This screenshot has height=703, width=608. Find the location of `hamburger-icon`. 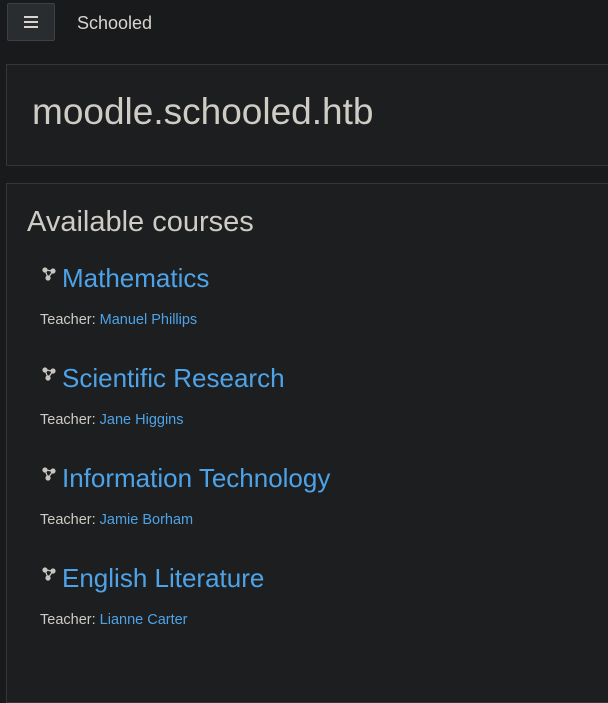

hamburger-icon is located at coordinates (31, 22).